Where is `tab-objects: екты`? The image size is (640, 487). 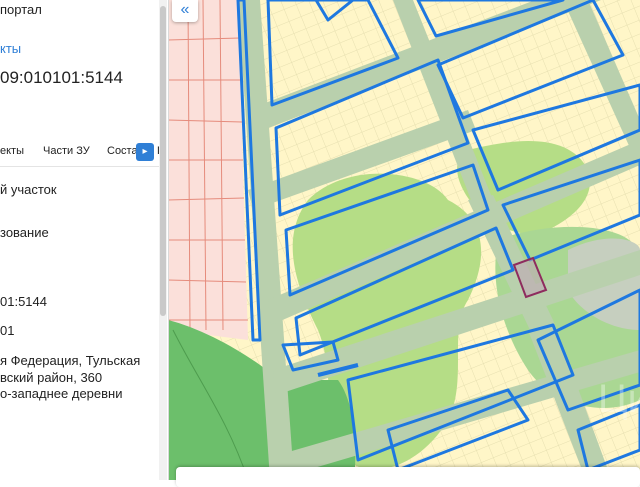
tab-objects: екты is located at coordinates (12, 151).